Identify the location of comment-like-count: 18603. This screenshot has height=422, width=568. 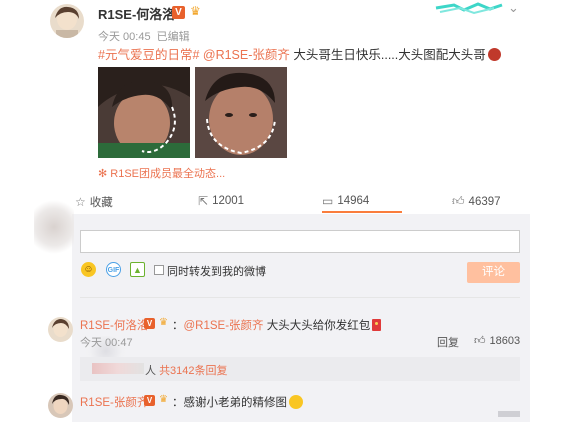
(505, 340).